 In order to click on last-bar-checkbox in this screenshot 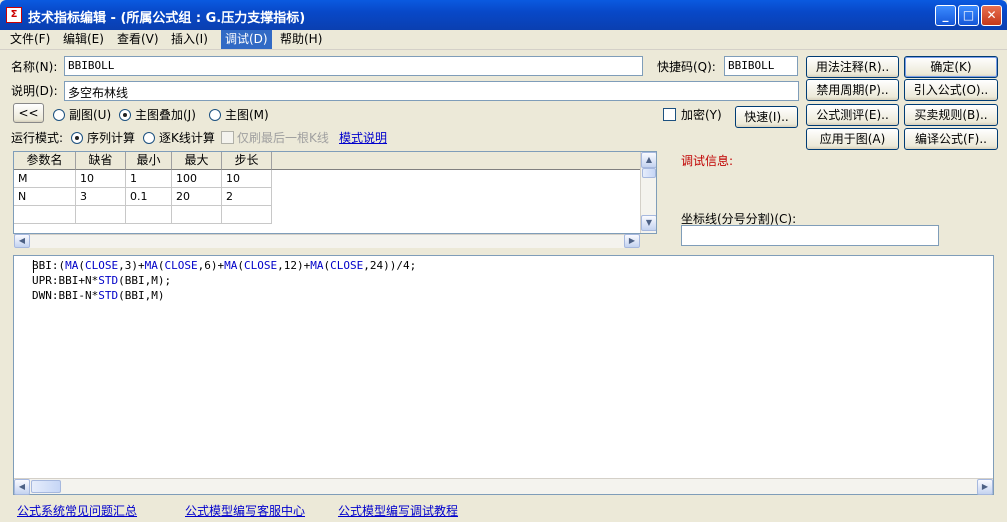, I will do `click(227, 137)`.